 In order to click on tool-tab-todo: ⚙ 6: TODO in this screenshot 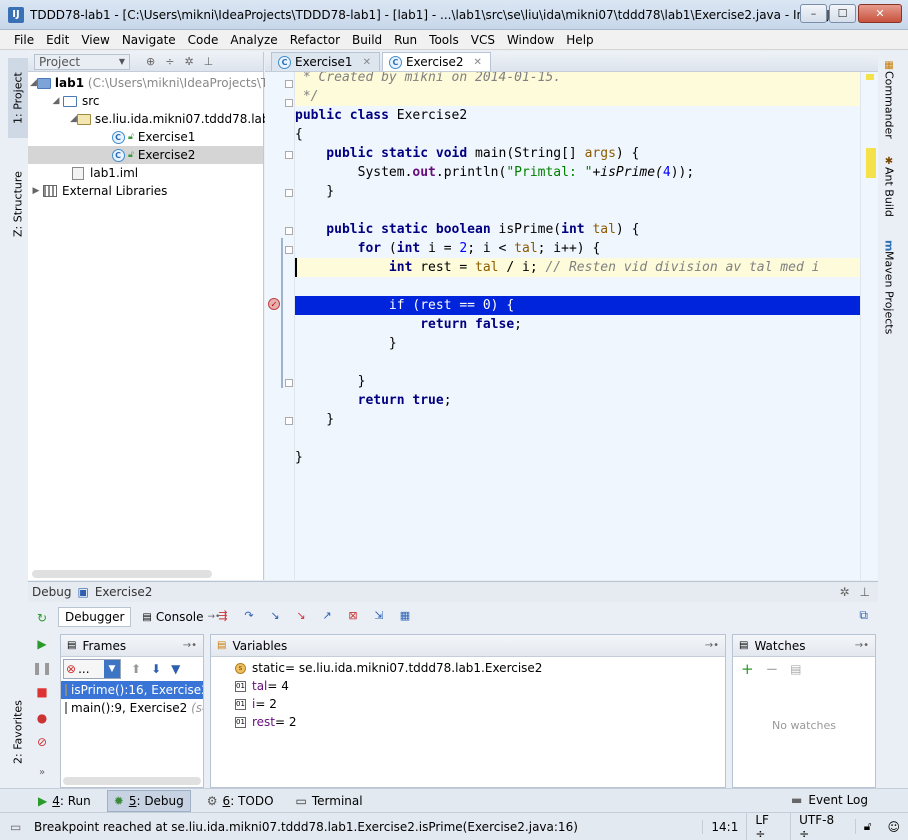, I will do `click(240, 801)`.